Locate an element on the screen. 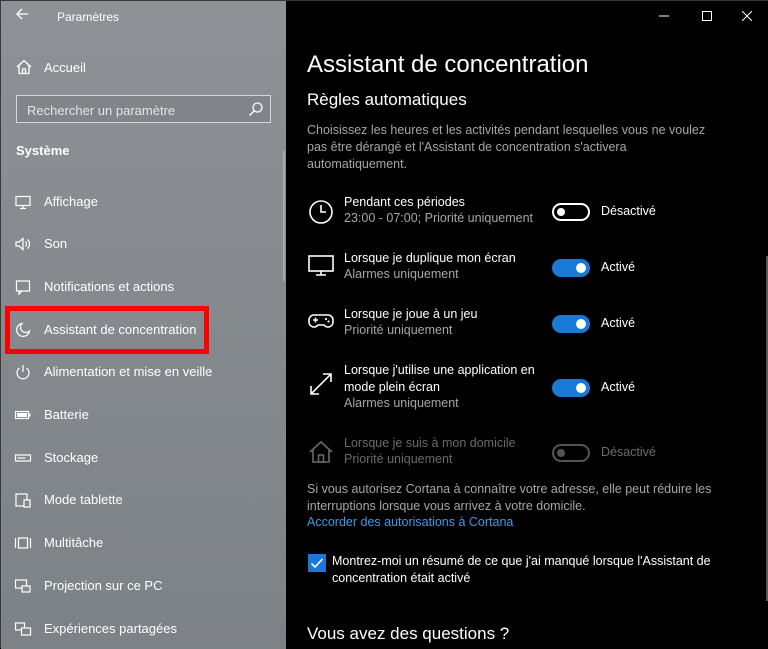 The width and height of the screenshot is (768, 649). minimize-button is located at coordinates (664, 17).